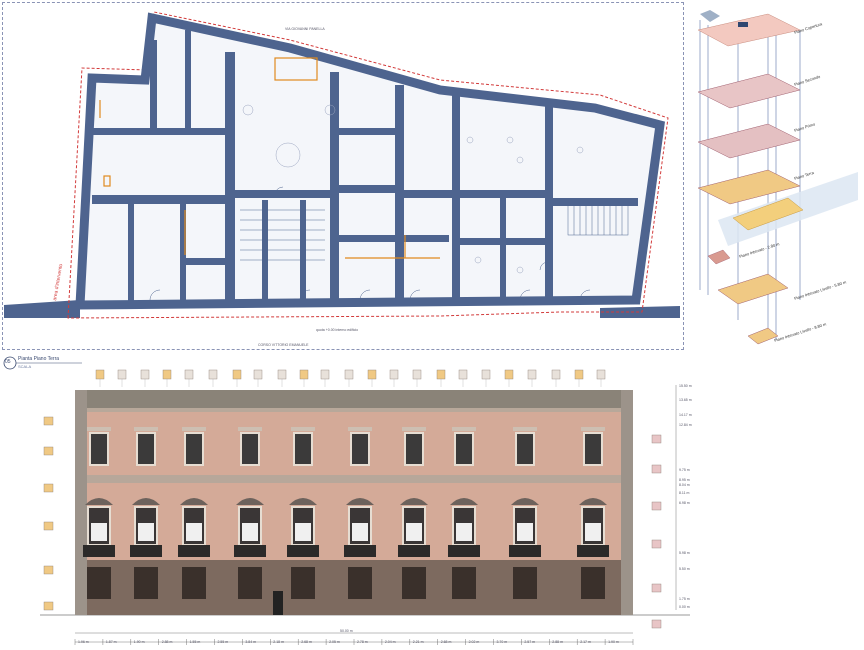  I want to click on dimension-label: 1.90 m, so click(139, 642).